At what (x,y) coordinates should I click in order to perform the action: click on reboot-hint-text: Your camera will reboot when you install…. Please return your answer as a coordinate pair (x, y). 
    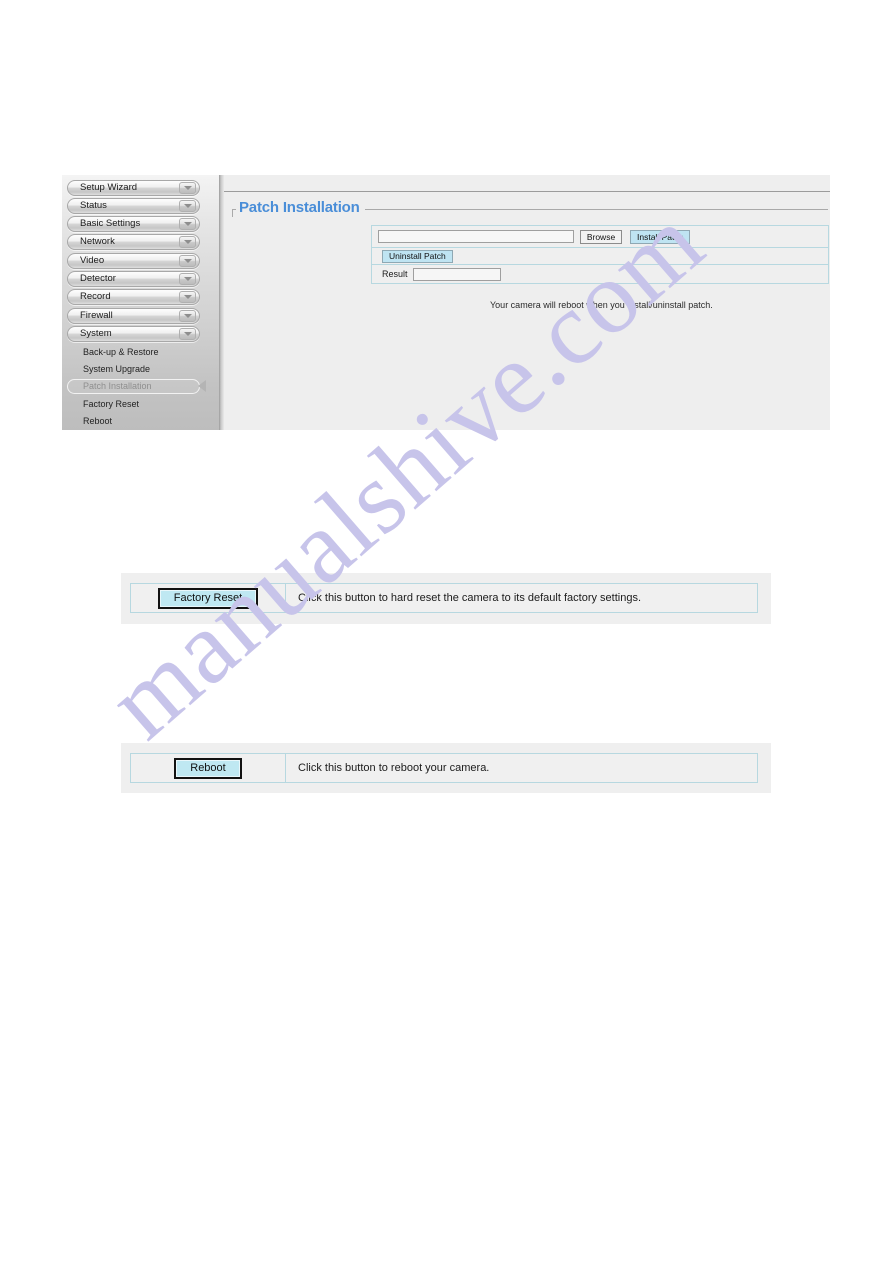
    Looking at the image, I should click on (601, 305).